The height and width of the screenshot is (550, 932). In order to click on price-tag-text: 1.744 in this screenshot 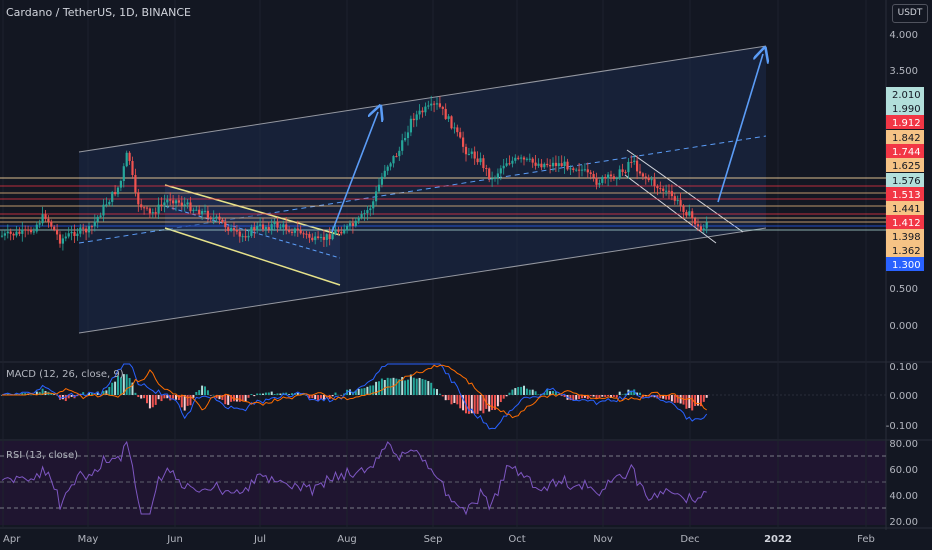, I will do `click(906, 152)`.